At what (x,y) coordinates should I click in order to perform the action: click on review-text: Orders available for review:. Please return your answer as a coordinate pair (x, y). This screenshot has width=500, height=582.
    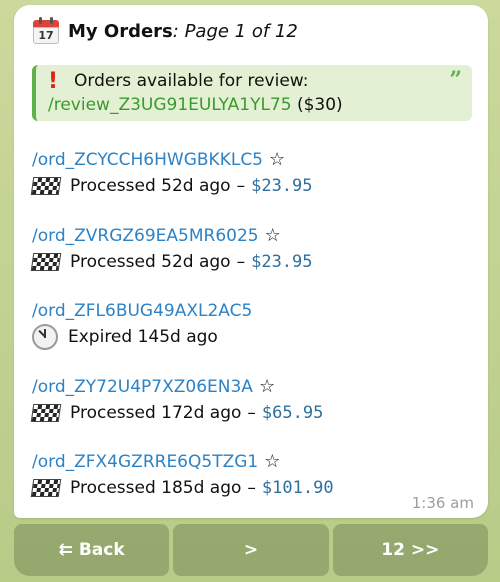
    Looking at the image, I should click on (191, 81).